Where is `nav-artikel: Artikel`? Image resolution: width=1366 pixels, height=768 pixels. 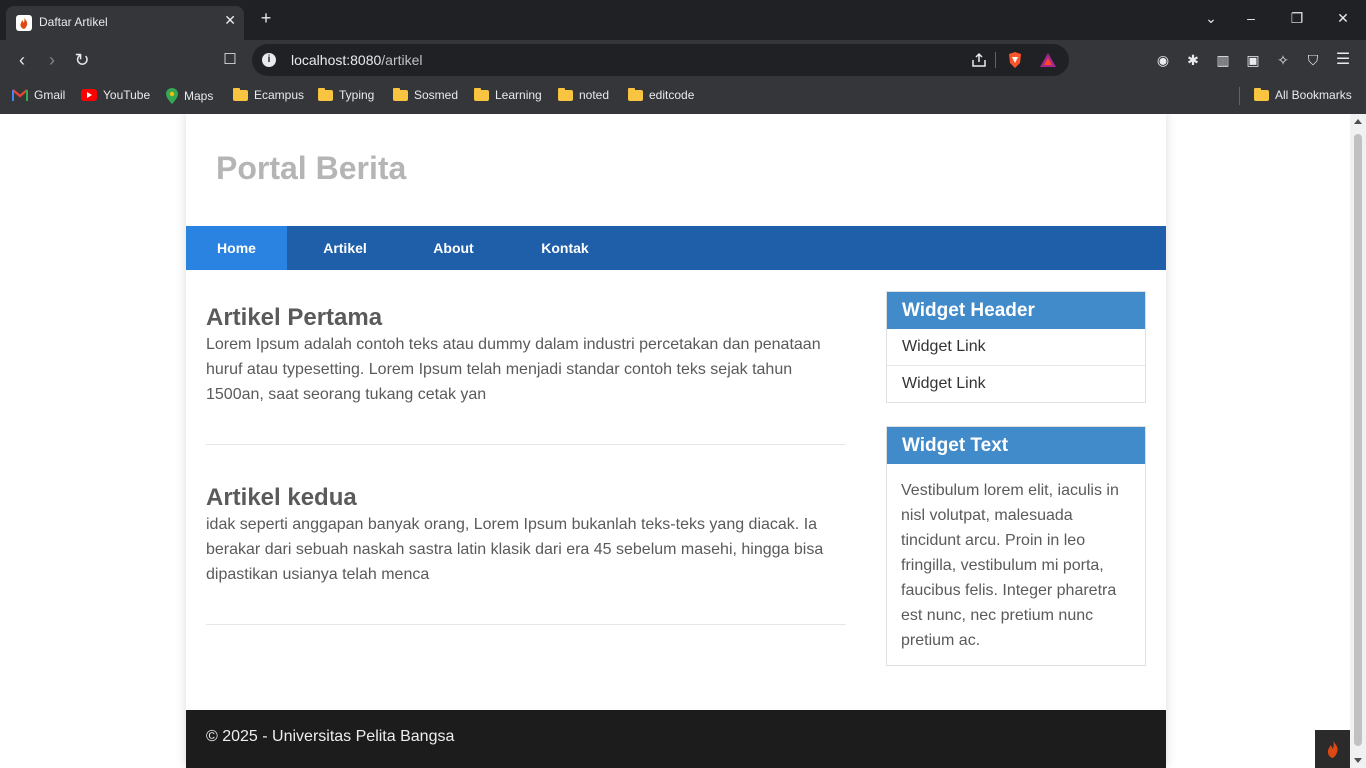 nav-artikel: Artikel is located at coordinates (345, 248).